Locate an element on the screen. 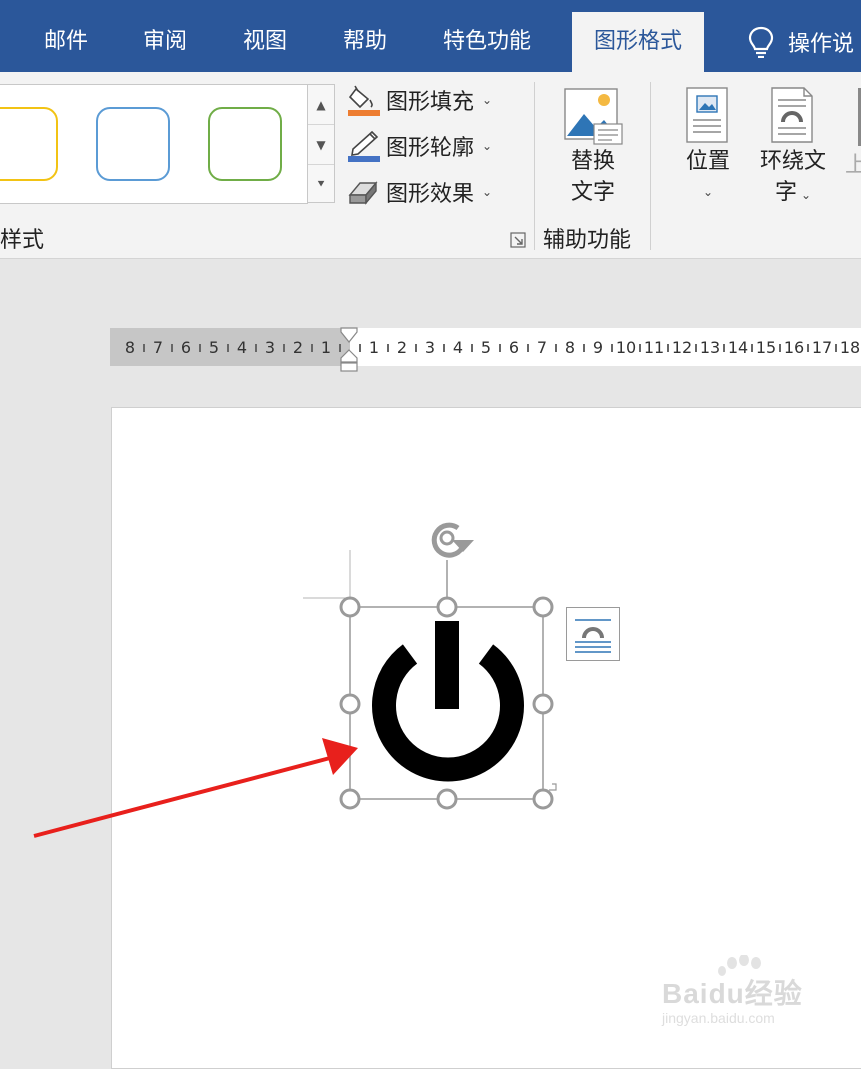 This screenshot has height=1069, width=861. ruler-number: 5 is located at coordinates (486, 347).